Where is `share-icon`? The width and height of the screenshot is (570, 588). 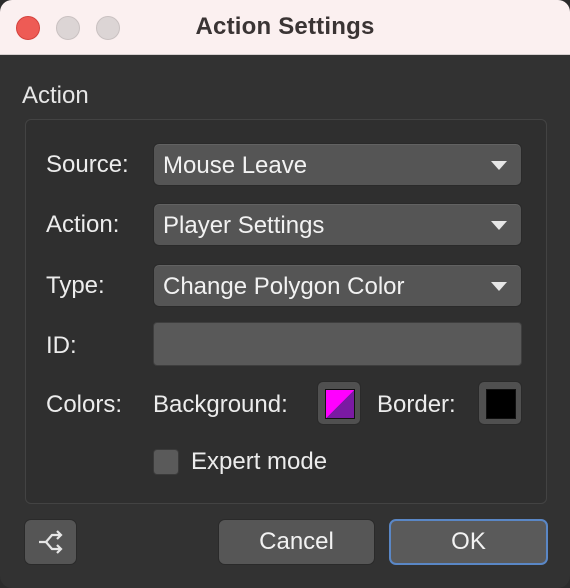 share-icon is located at coordinates (50, 542).